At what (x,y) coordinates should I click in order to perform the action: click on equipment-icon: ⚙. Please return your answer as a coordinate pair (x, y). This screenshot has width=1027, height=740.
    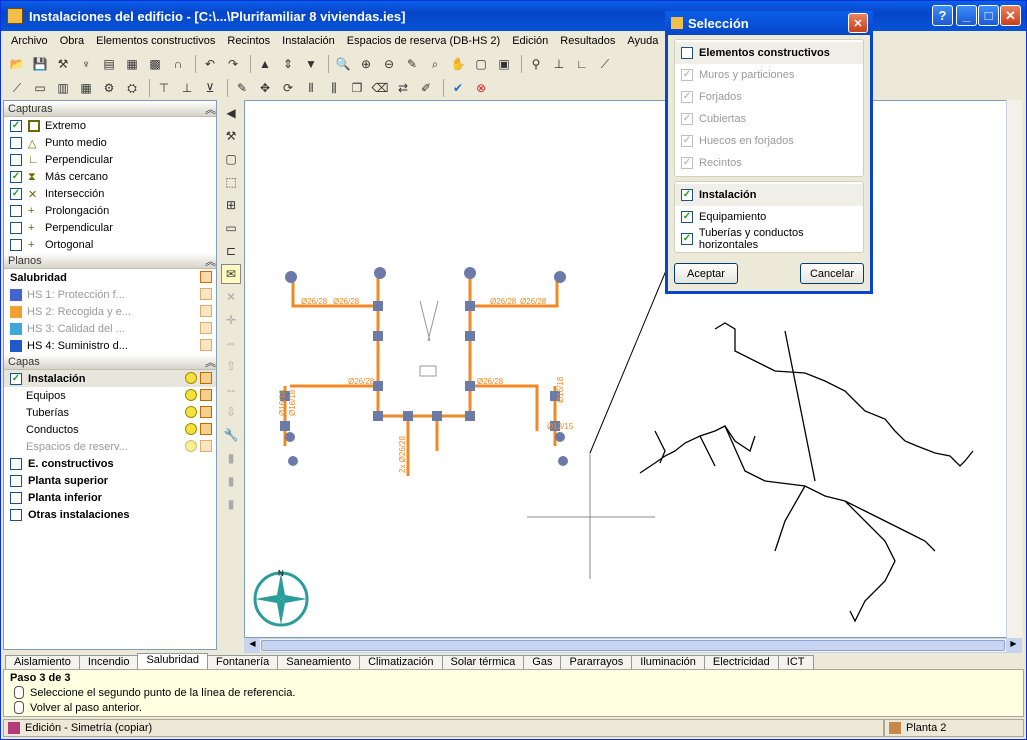
    Looking at the image, I should click on (109, 88).